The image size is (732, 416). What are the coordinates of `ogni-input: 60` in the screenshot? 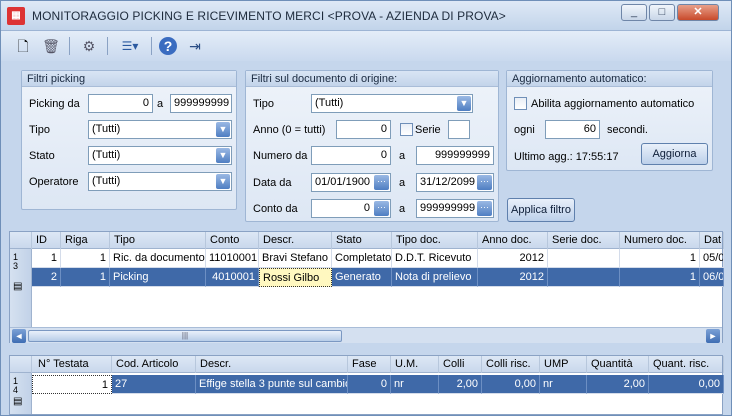 It's located at (572, 129).